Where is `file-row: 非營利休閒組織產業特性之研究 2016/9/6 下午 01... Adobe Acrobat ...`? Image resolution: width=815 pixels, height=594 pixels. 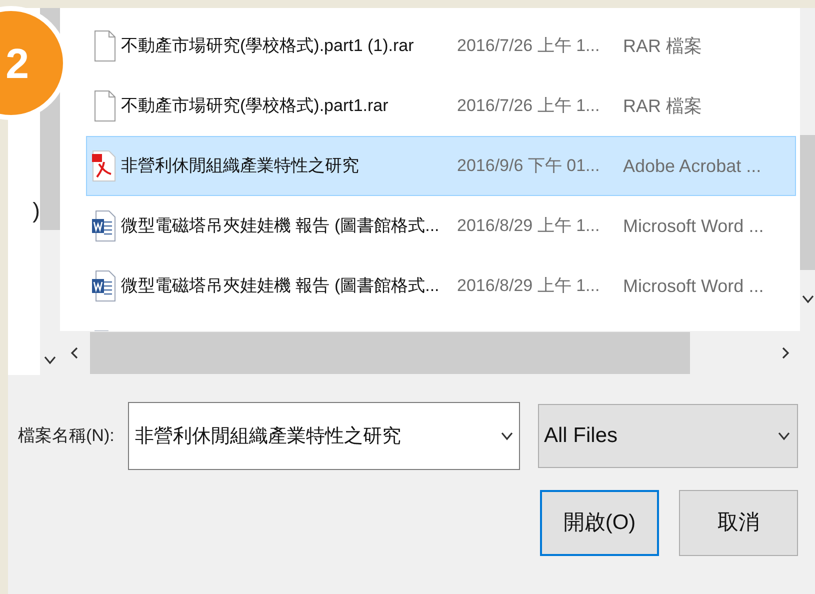 file-row: 非營利休閒組織產業特性之研究 2016/9/6 下午 01... Adobe Acrobat ... is located at coordinates (441, 166).